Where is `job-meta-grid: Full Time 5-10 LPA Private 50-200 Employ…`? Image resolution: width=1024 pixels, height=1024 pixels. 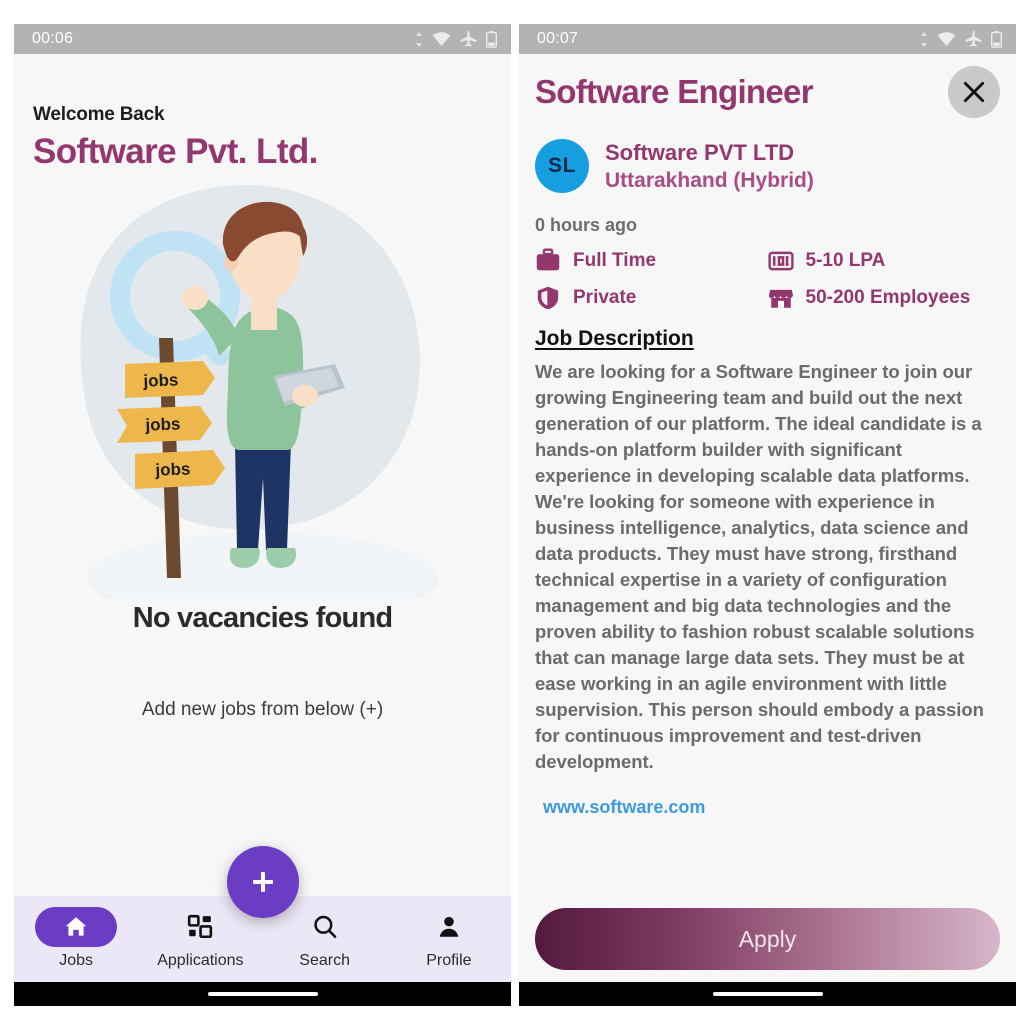
job-meta-grid: Full Time 5-10 LPA Private 50-200 Employ… is located at coordinates (767, 279).